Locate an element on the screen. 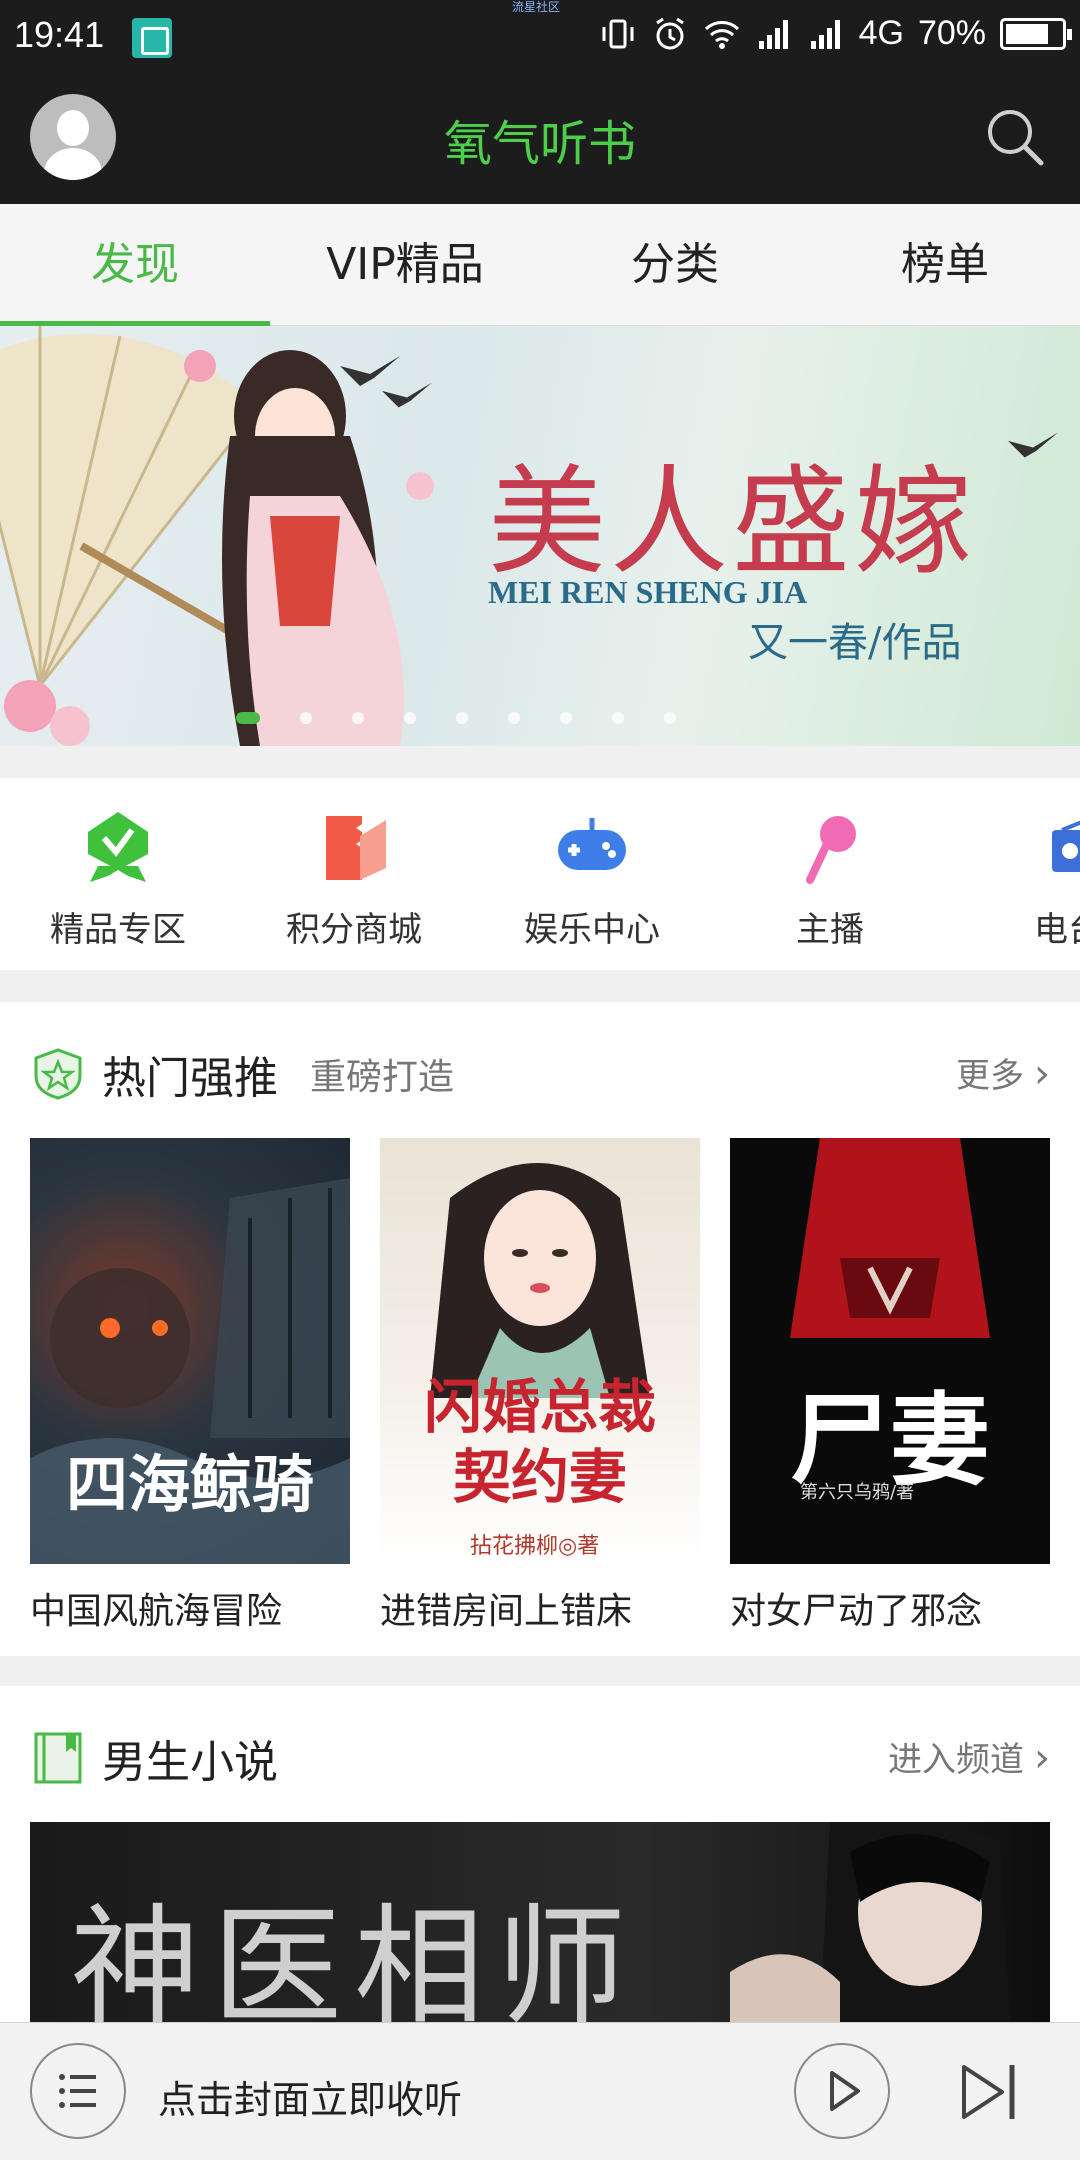 Image resolution: width=1080 pixels, height=2160 pixels. quick-entry-row: 精品专区 积分商城 娱乐中心 主播 电台 is located at coordinates (540, 874).